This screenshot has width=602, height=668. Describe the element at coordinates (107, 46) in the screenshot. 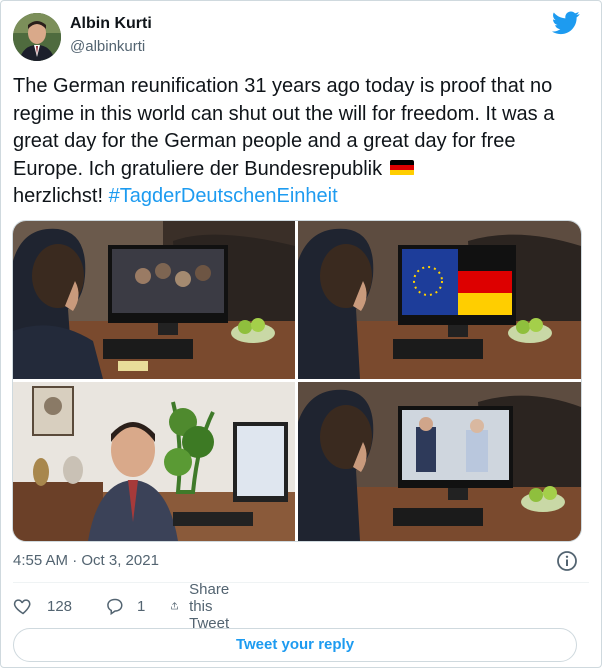

I see `author-handle: @albinkurti` at that location.